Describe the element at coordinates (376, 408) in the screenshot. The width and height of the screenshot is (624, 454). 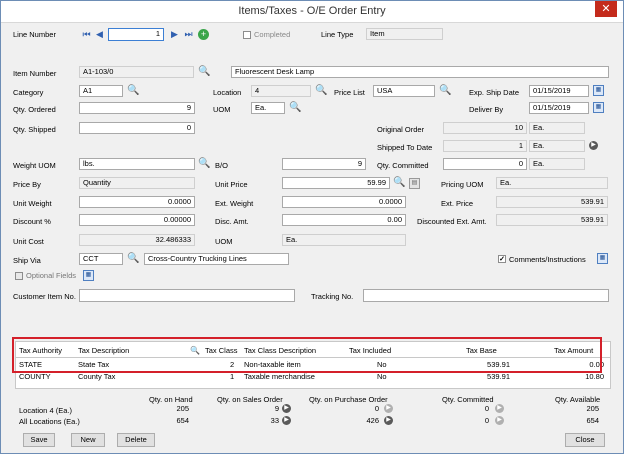
I see `location-qty-on-purchase-order: 0` at that location.